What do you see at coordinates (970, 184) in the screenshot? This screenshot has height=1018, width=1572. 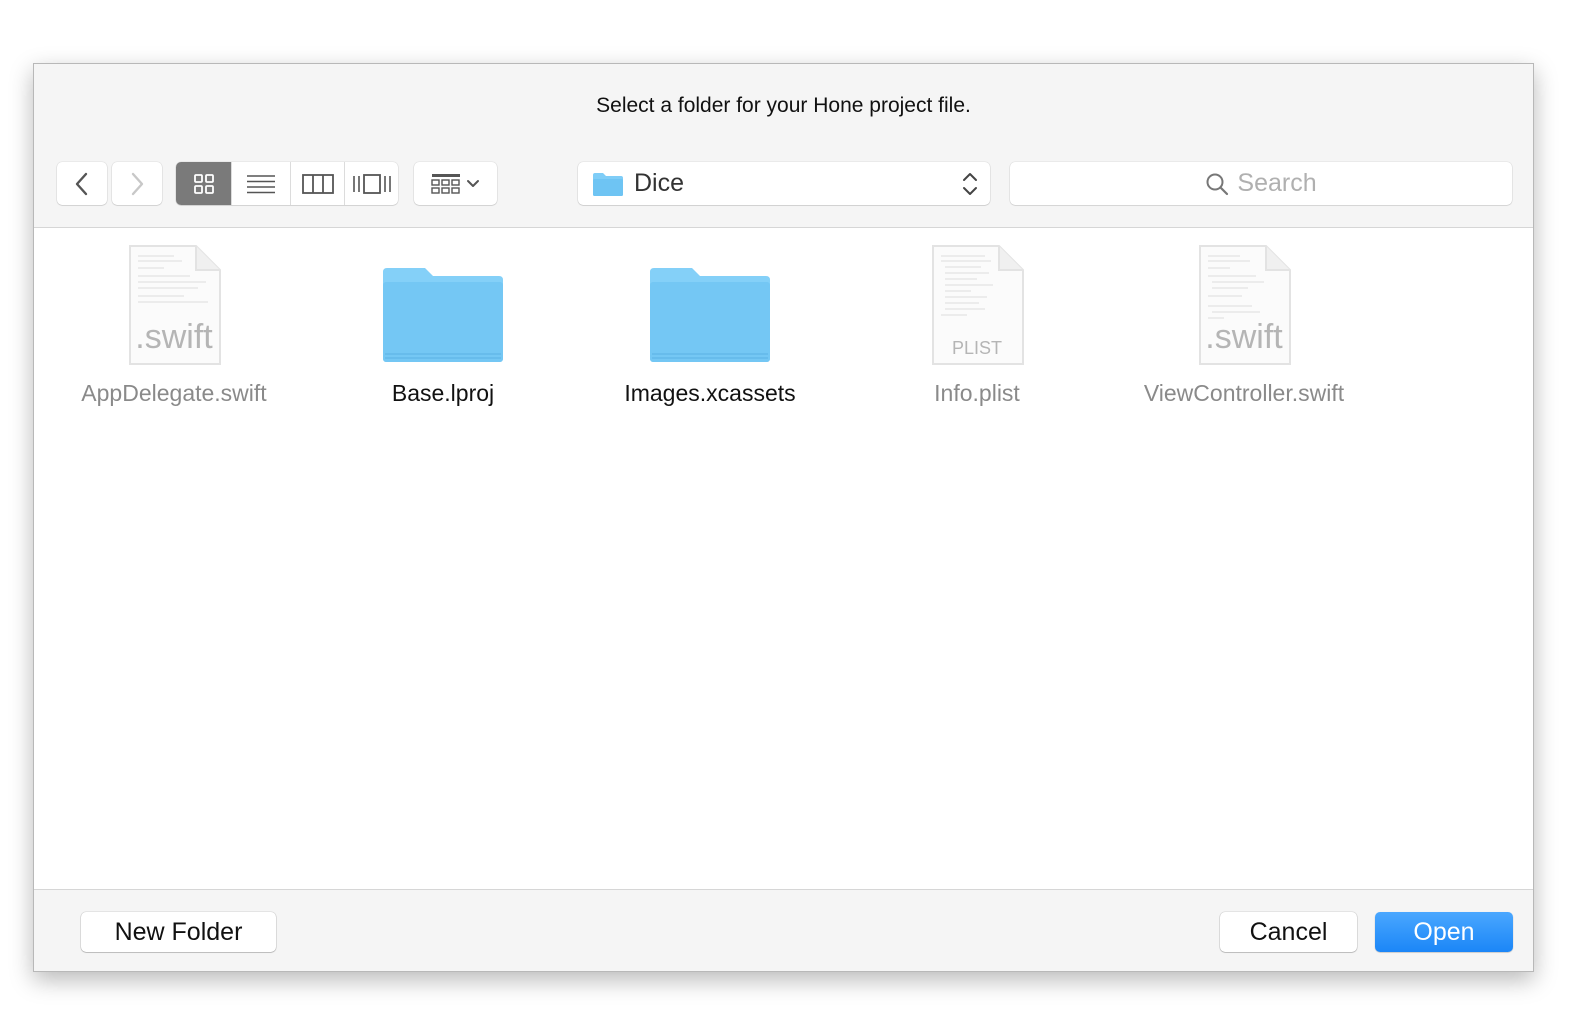 I see `popup-arrows-icon` at bounding box center [970, 184].